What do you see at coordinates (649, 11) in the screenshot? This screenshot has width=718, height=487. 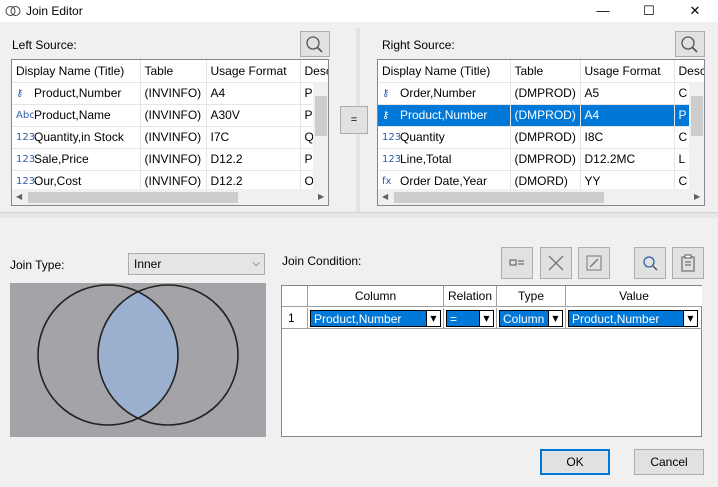 I see `maximize-button: ☐` at bounding box center [649, 11].